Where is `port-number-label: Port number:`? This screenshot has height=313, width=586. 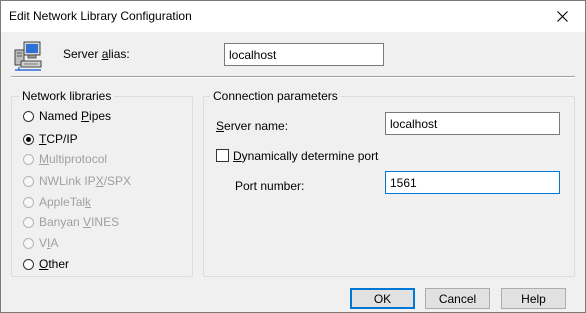
port-number-label: Port number: is located at coordinates (270, 186).